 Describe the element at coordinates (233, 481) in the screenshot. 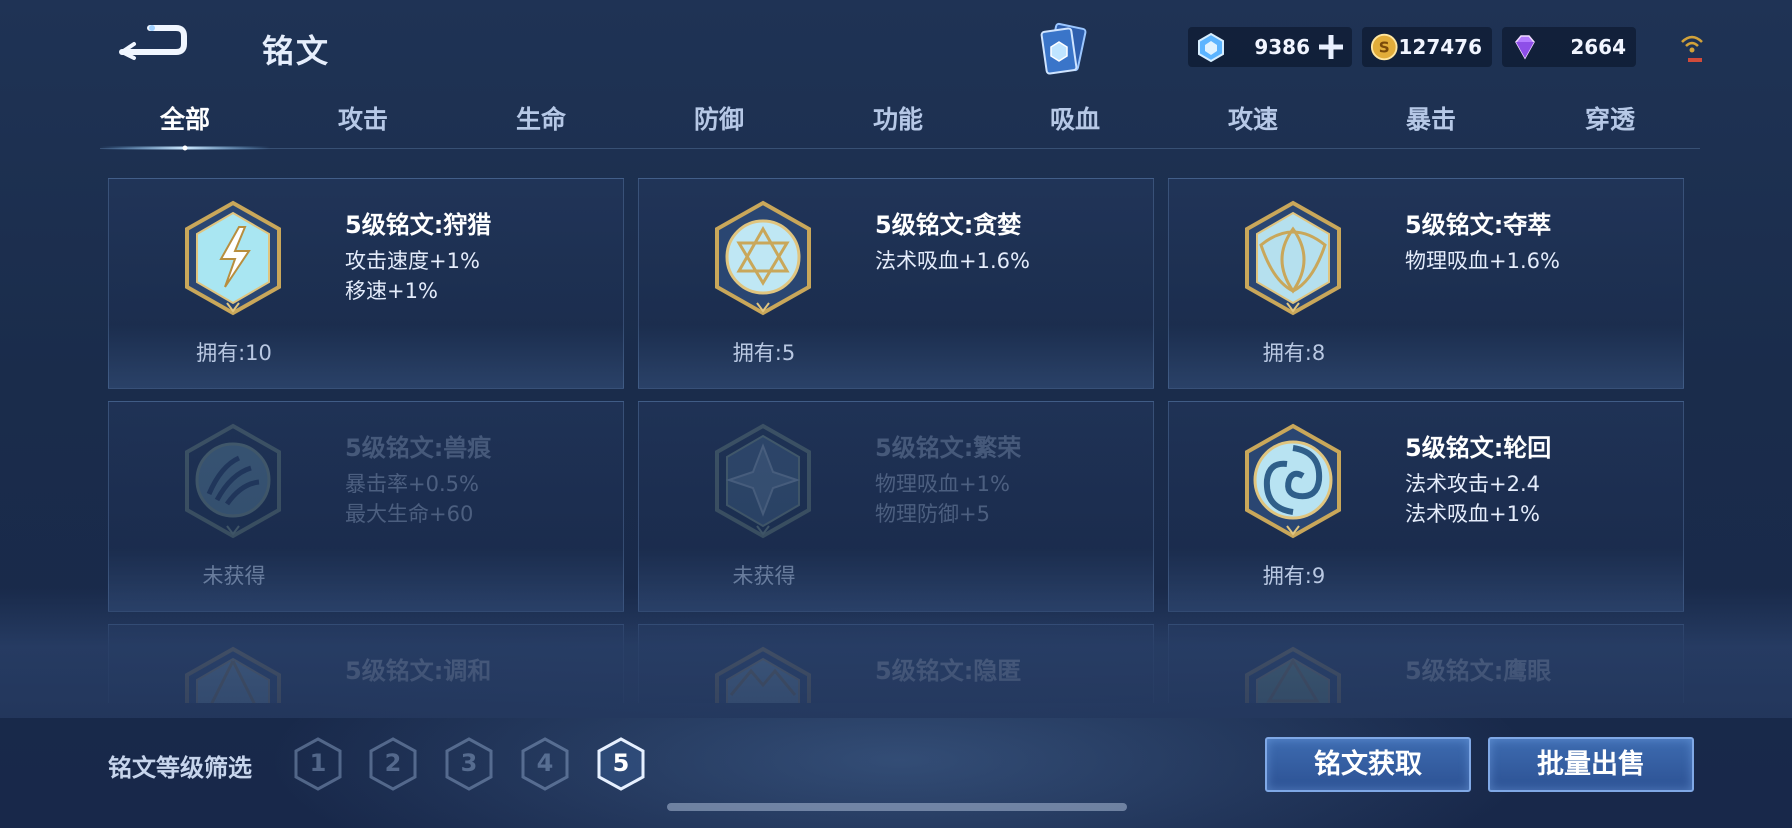

I see `claw-emblem-icon` at that location.